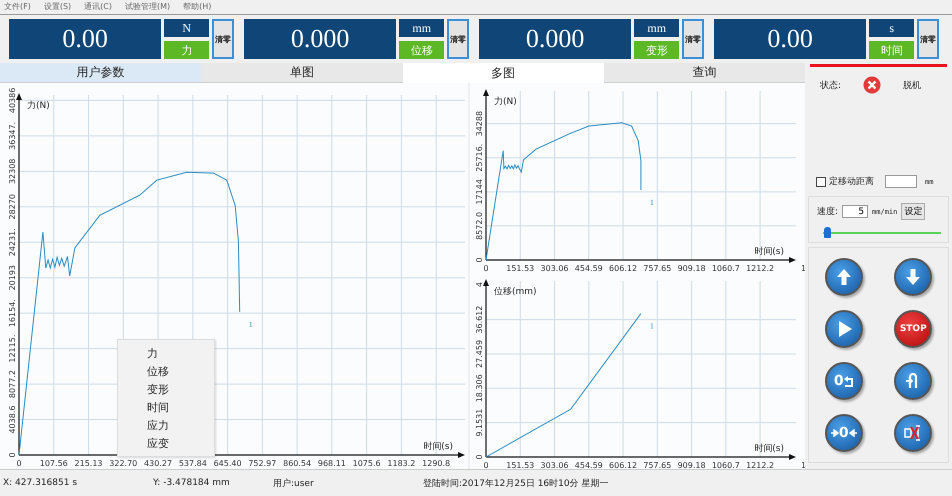 The height and width of the screenshot is (496, 952). Describe the element at coordinates (843, 277) in the screenshot. I see `move-up-button` at that location.